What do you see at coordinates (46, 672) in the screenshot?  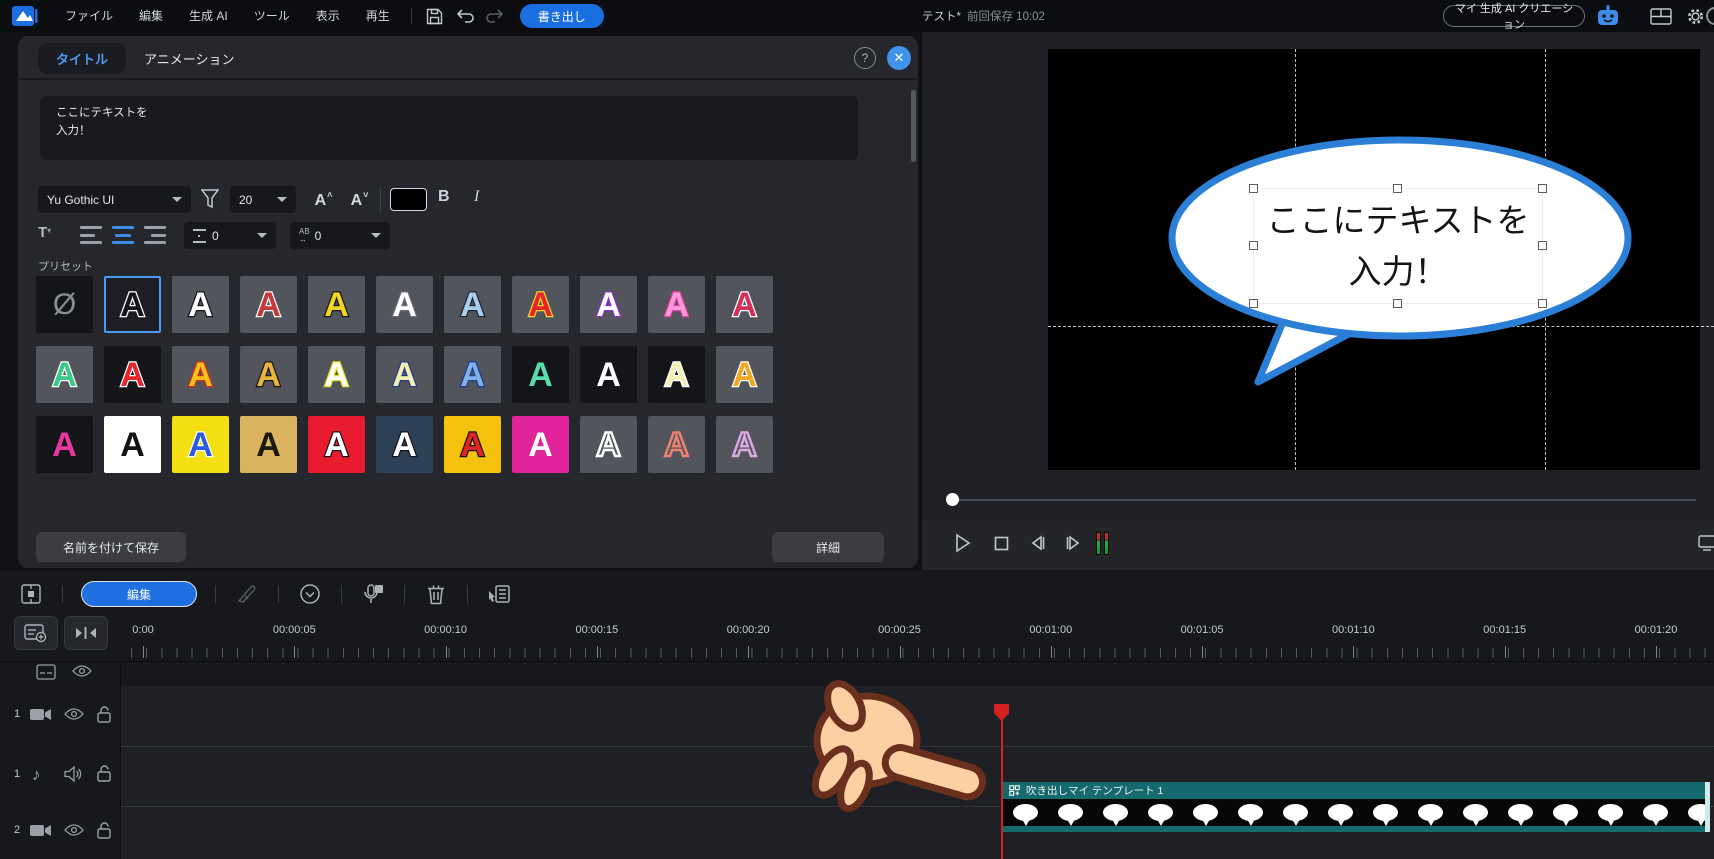 I see `subtitle-track-icon` at bounding box center [46, 672].